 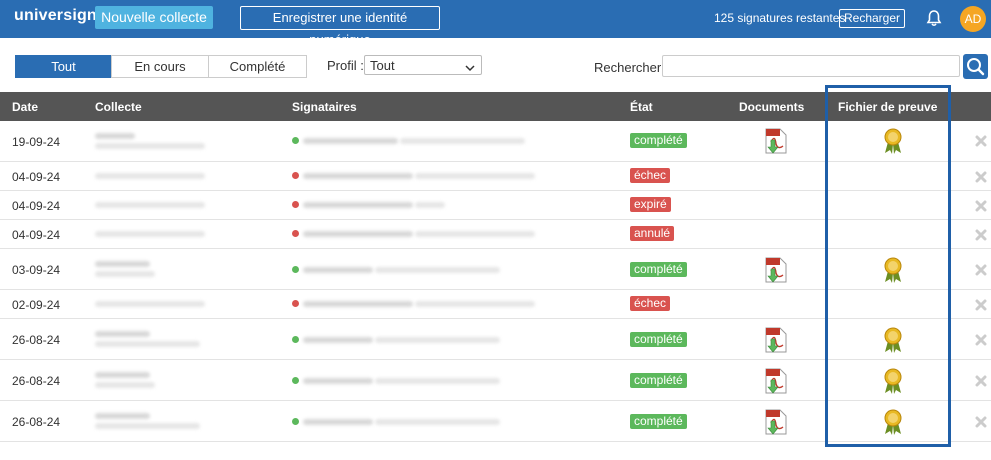 I want to click on remaining-signatures-count: 125 signatures restantes, so click(x=780, y=18).